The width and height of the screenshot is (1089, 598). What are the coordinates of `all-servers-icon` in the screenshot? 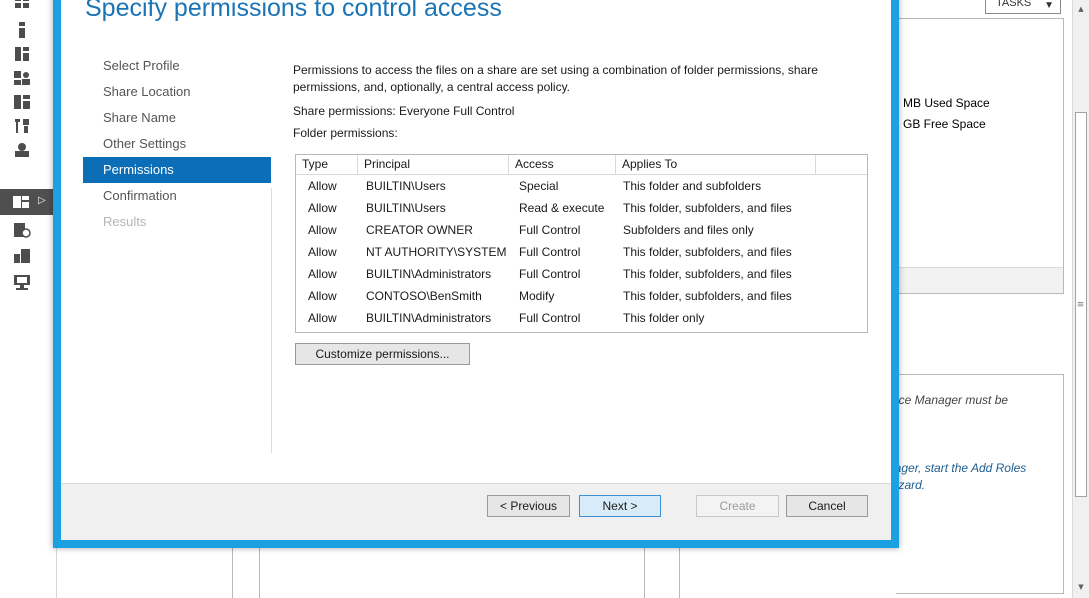 It's located at (22, 54).